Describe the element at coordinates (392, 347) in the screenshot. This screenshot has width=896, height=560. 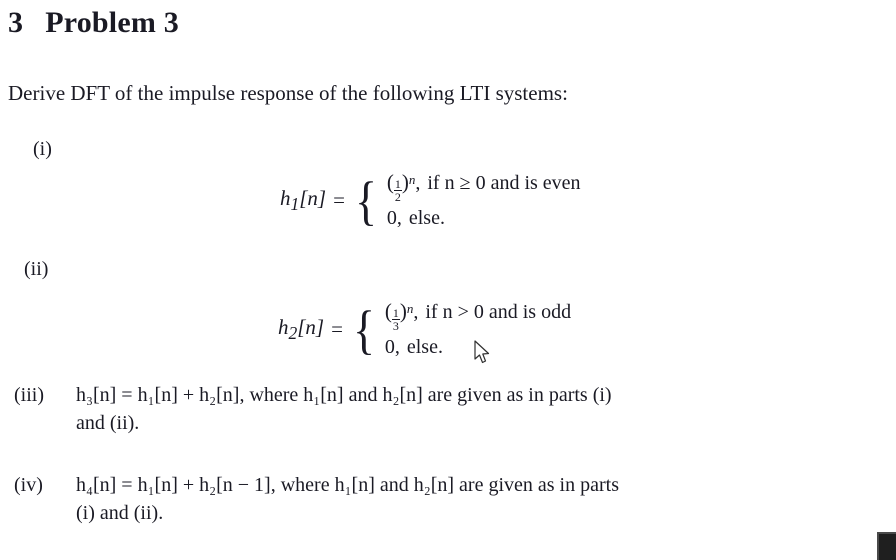
I see `h2-case2-value: 0,` at that location.